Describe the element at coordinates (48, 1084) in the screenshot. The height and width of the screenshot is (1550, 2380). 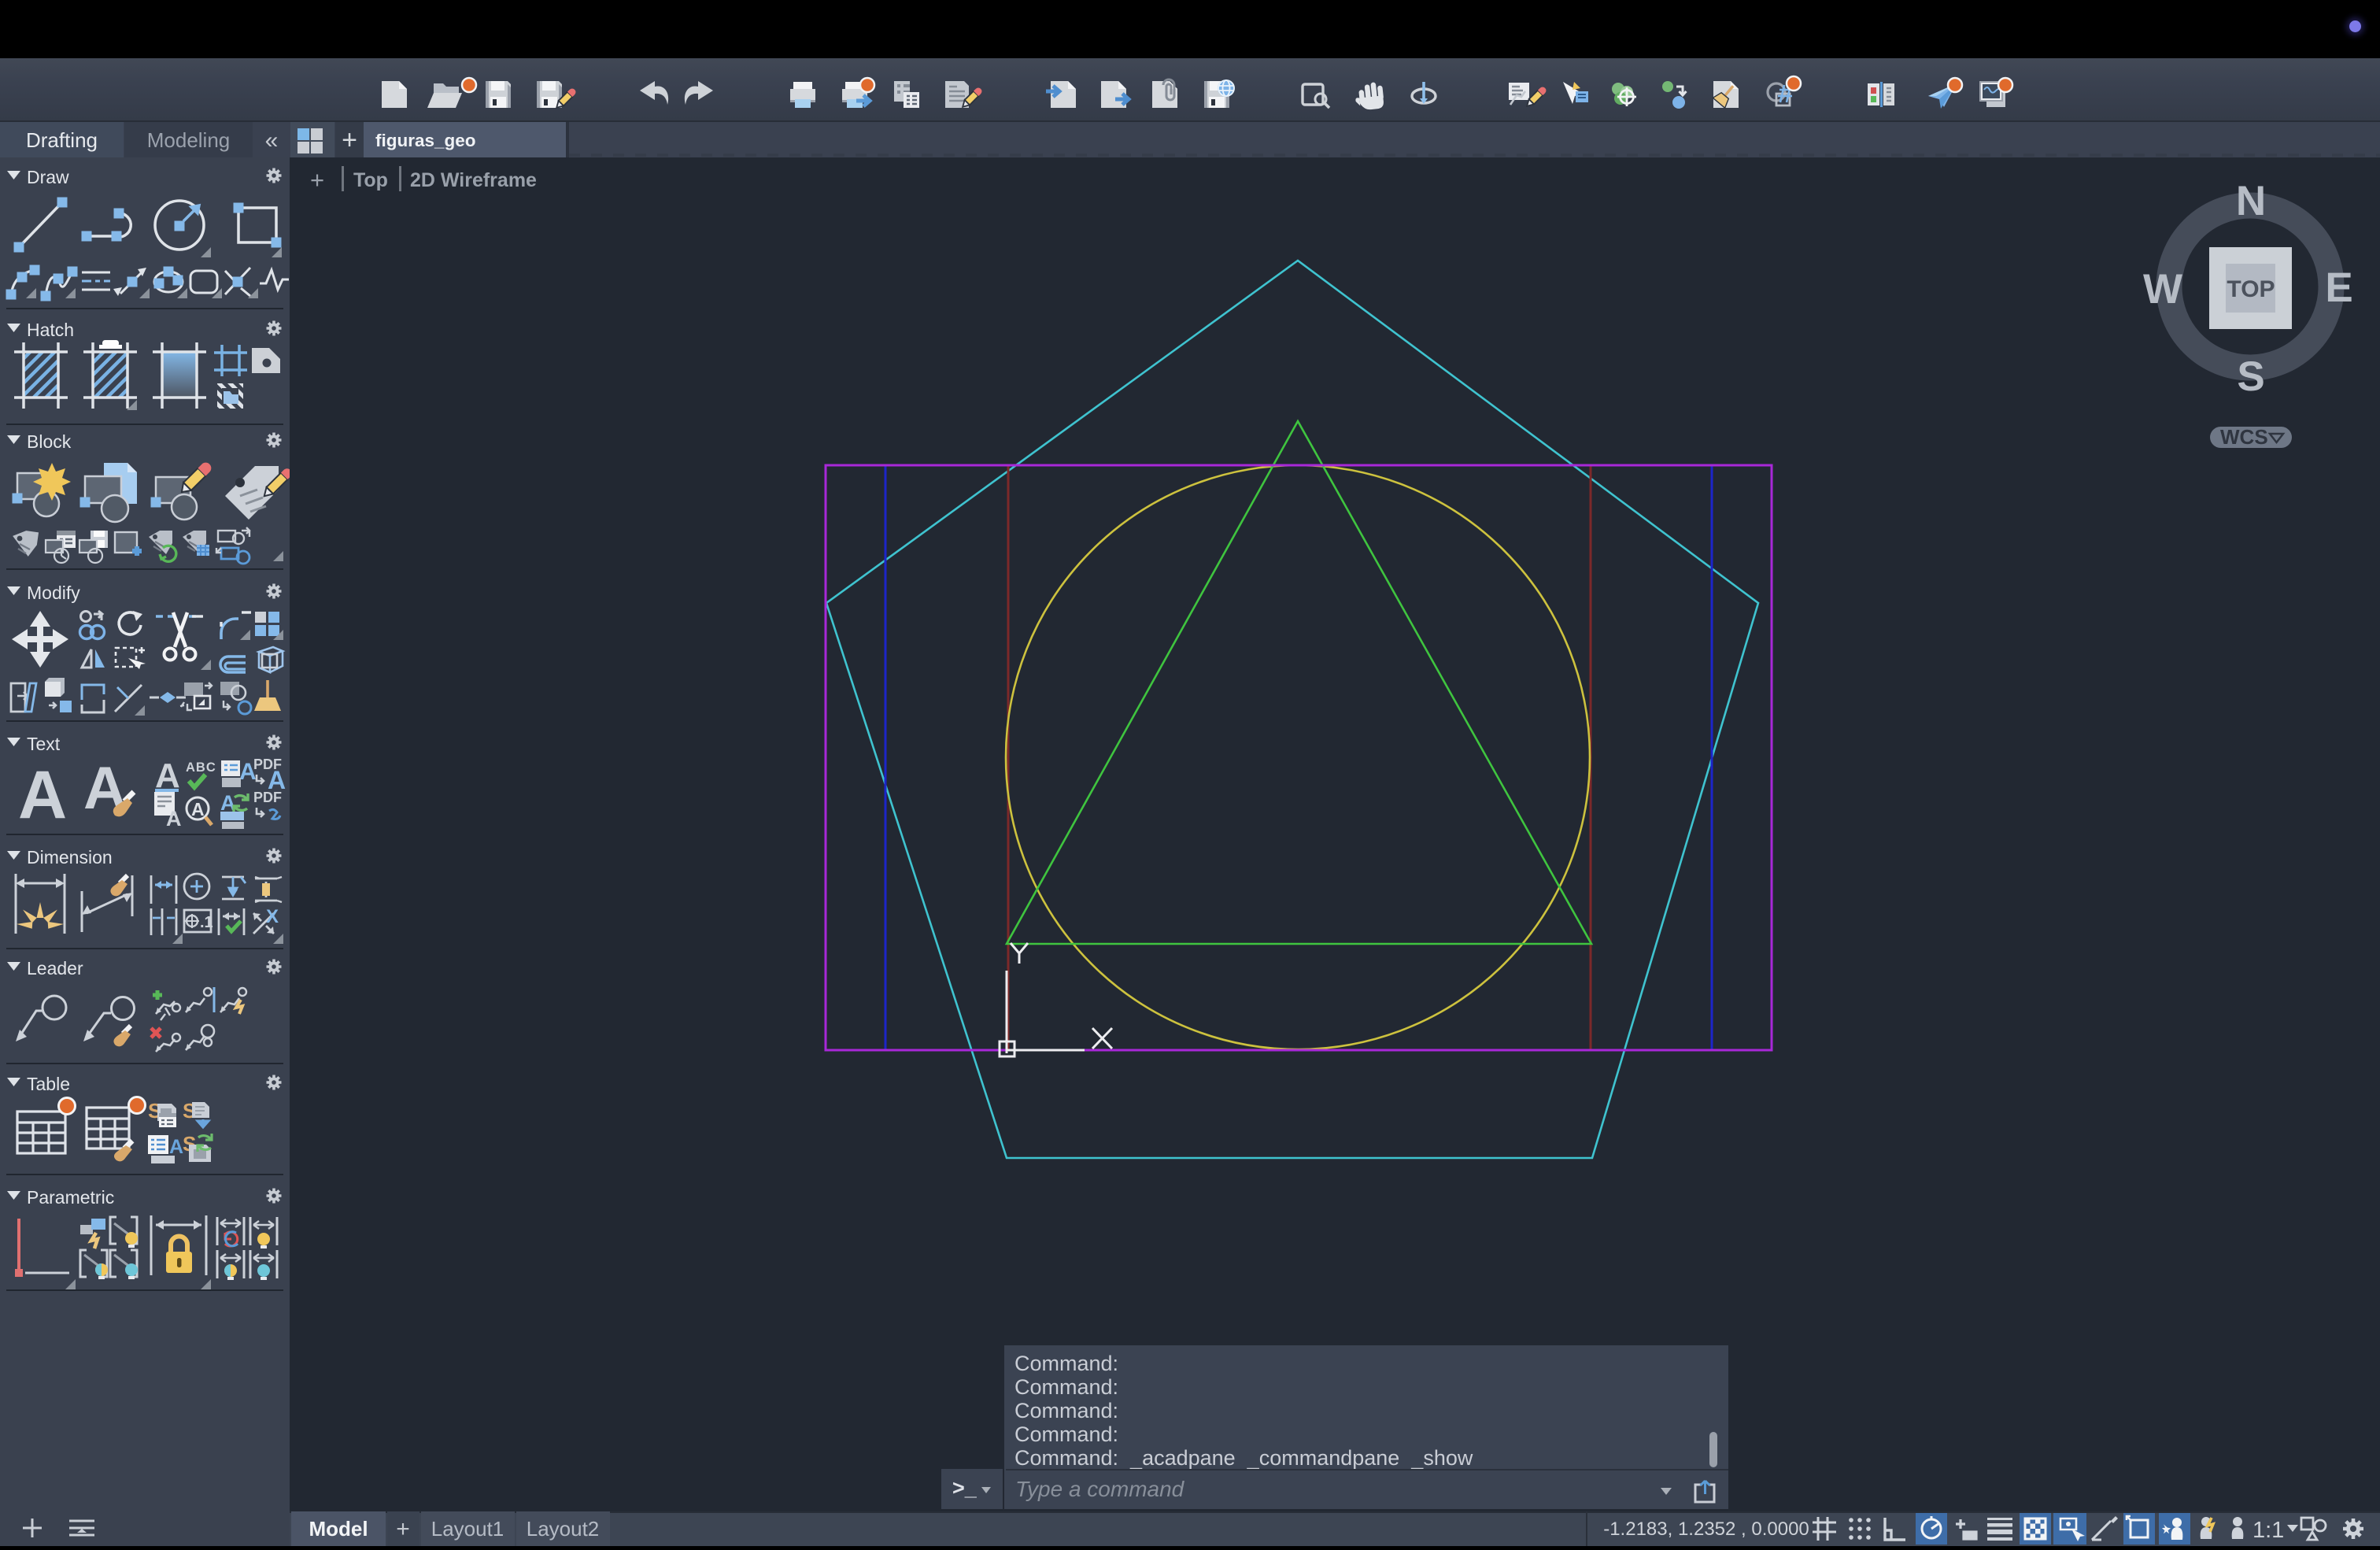
I see `svg-text: Table` at that location.